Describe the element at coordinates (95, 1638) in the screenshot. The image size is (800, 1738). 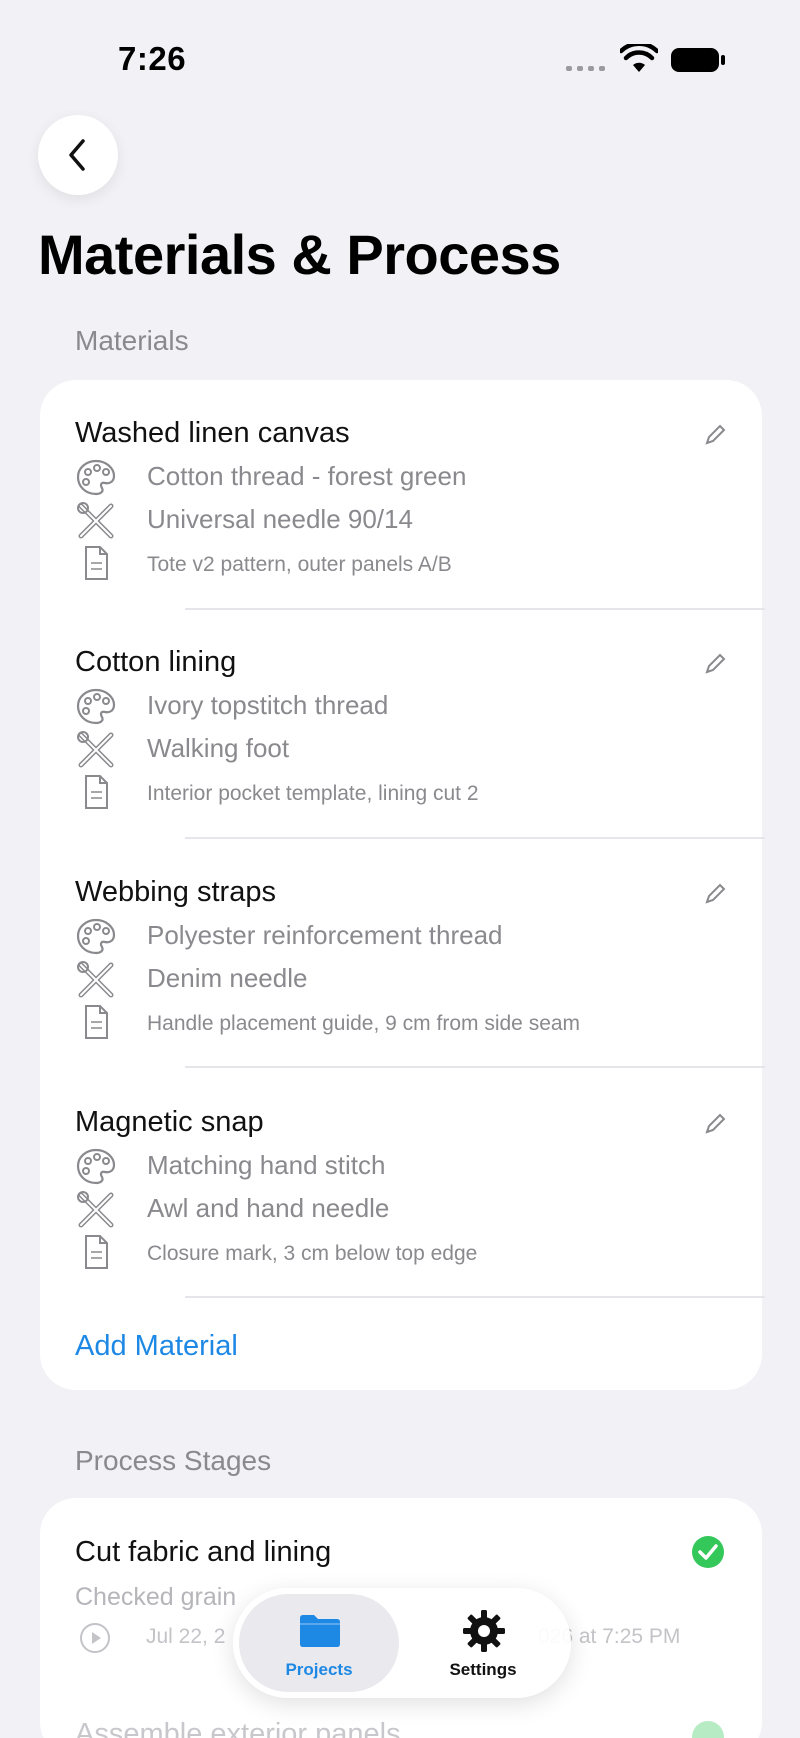
I see `play-circle-icon` at that location.